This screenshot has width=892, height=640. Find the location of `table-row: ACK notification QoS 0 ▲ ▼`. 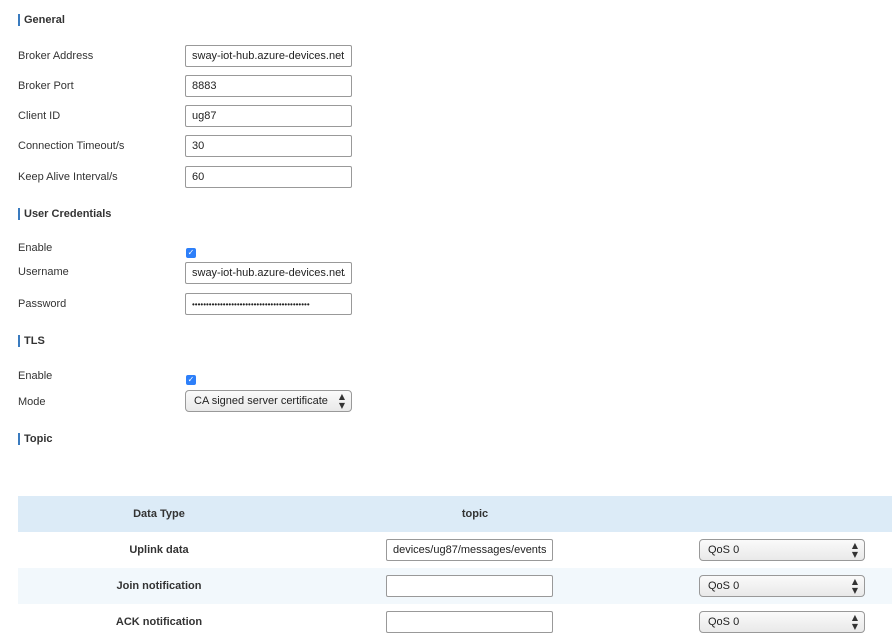

table-row: ACK notification QoS 0 ▲ ▼ is located at coordinates (455, 622).